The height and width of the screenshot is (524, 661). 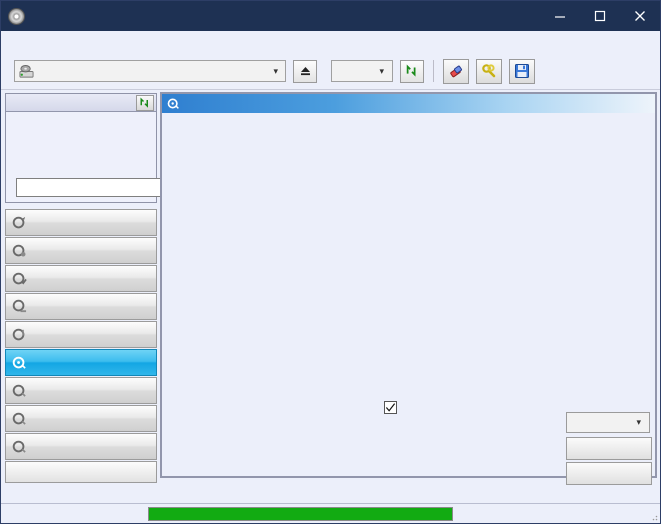 I want to click on save-icon, so click(x=522, y=71).